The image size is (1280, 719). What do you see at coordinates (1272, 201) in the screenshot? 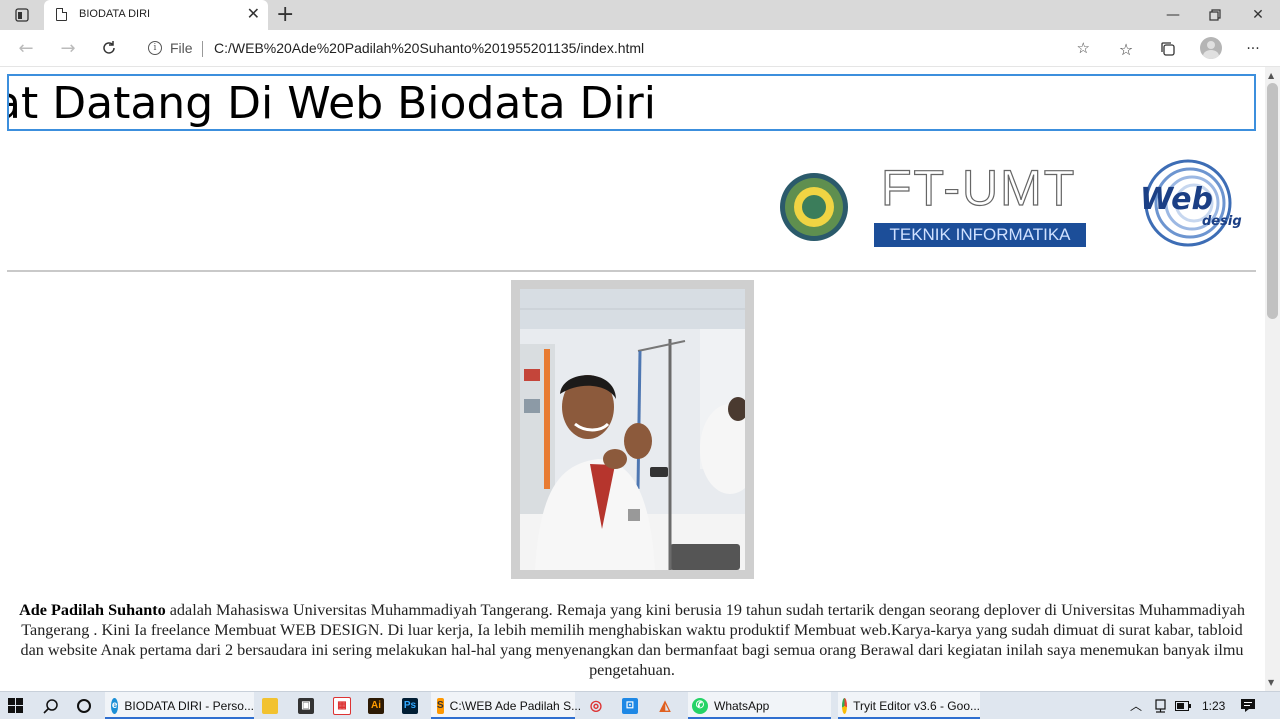
I see `scrollbar-thumb` at bounding box center [1272, 201].